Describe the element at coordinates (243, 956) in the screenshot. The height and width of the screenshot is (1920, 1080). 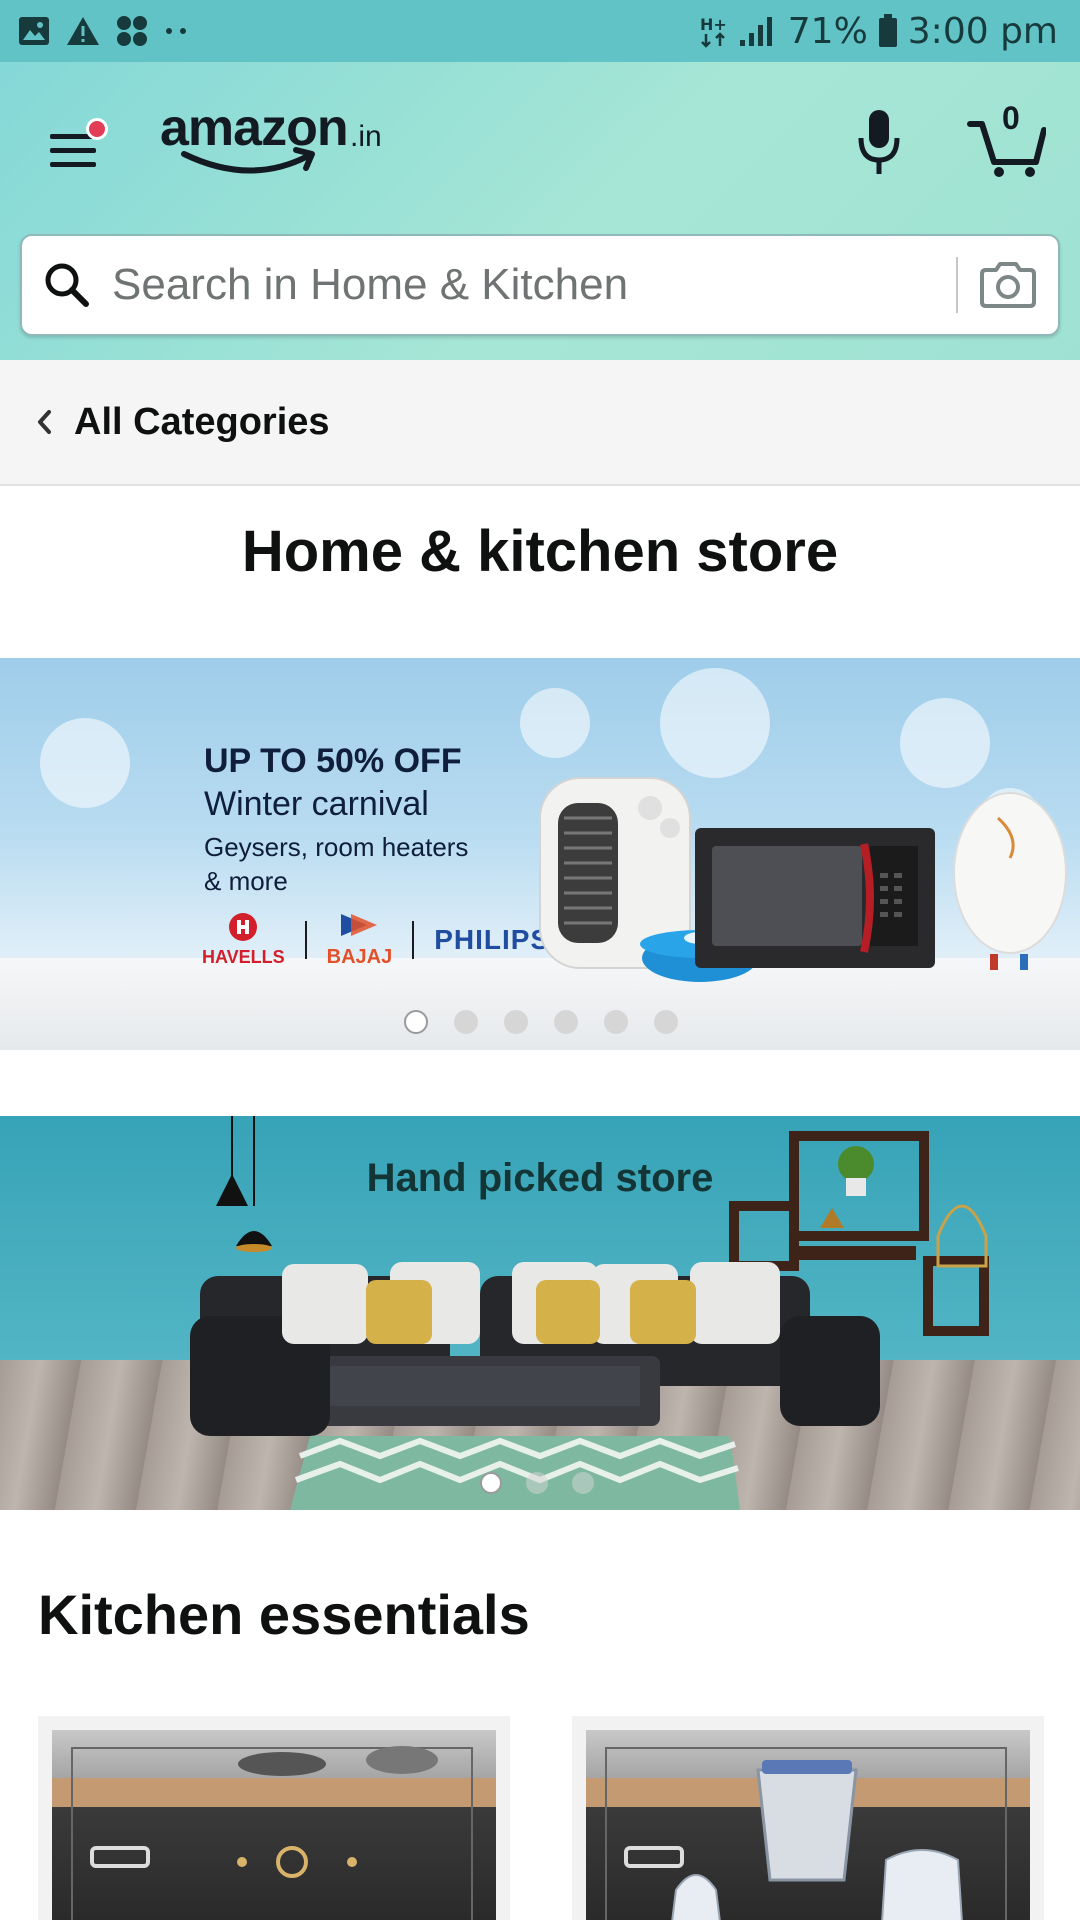
I see `brand-havells-label: HAVELLS` at that location.